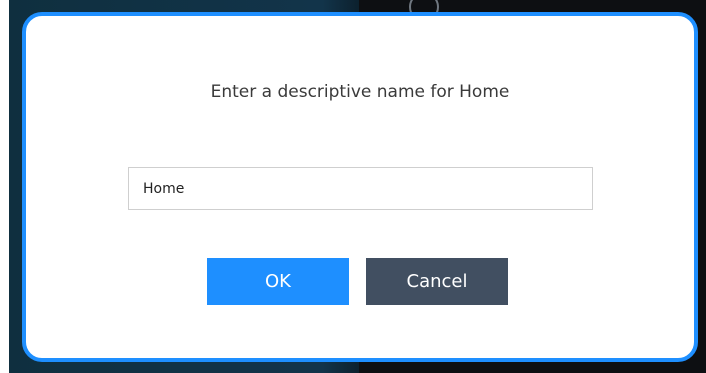 This screenshot has width=706, height=373. I want to click on dialog-prompt: Enter a descriptive name for Home, so click(360, 92).